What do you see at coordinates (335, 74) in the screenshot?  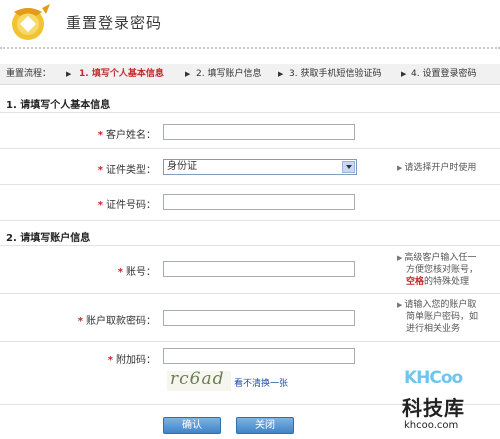 I see `step-3: 3. 获取手机短信验证码` at bounding box center [335, 74].